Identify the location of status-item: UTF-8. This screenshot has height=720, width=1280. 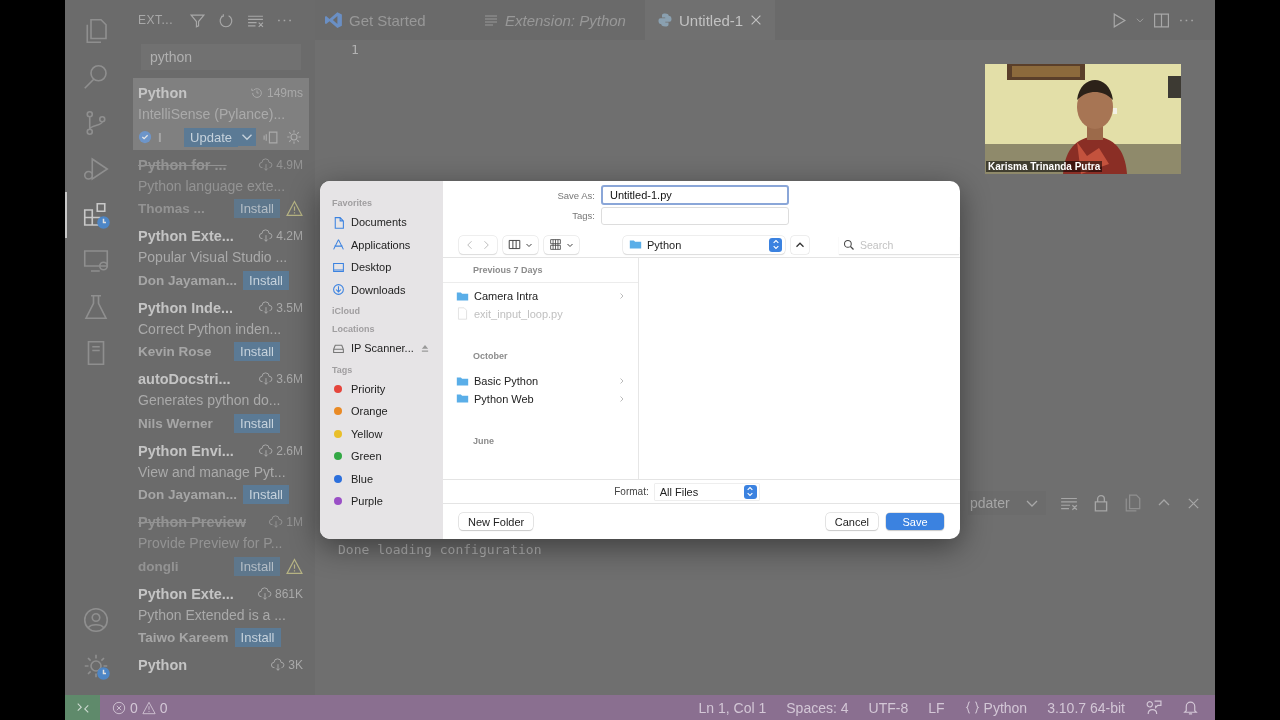
(888, 707).